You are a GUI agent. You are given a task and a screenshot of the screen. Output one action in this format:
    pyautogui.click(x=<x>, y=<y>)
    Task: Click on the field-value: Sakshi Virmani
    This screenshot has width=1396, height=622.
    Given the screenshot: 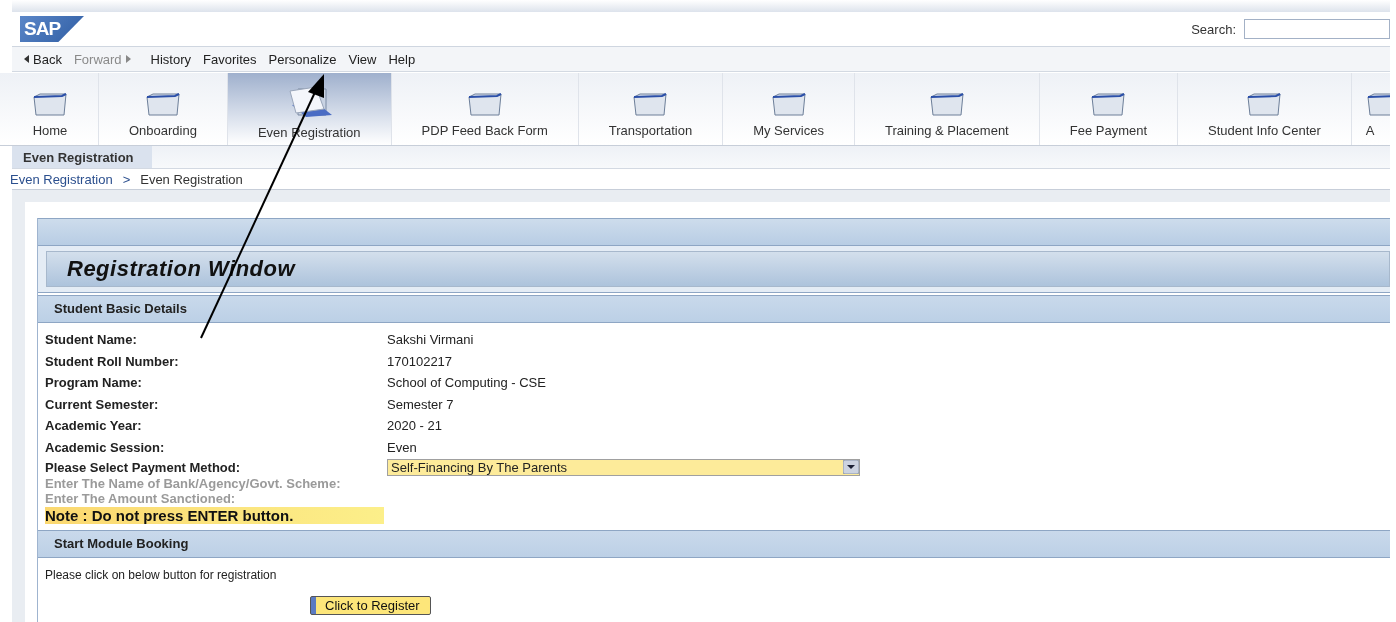 What is the action you would take?
    pyautogui.click(x=430, y=340)
    